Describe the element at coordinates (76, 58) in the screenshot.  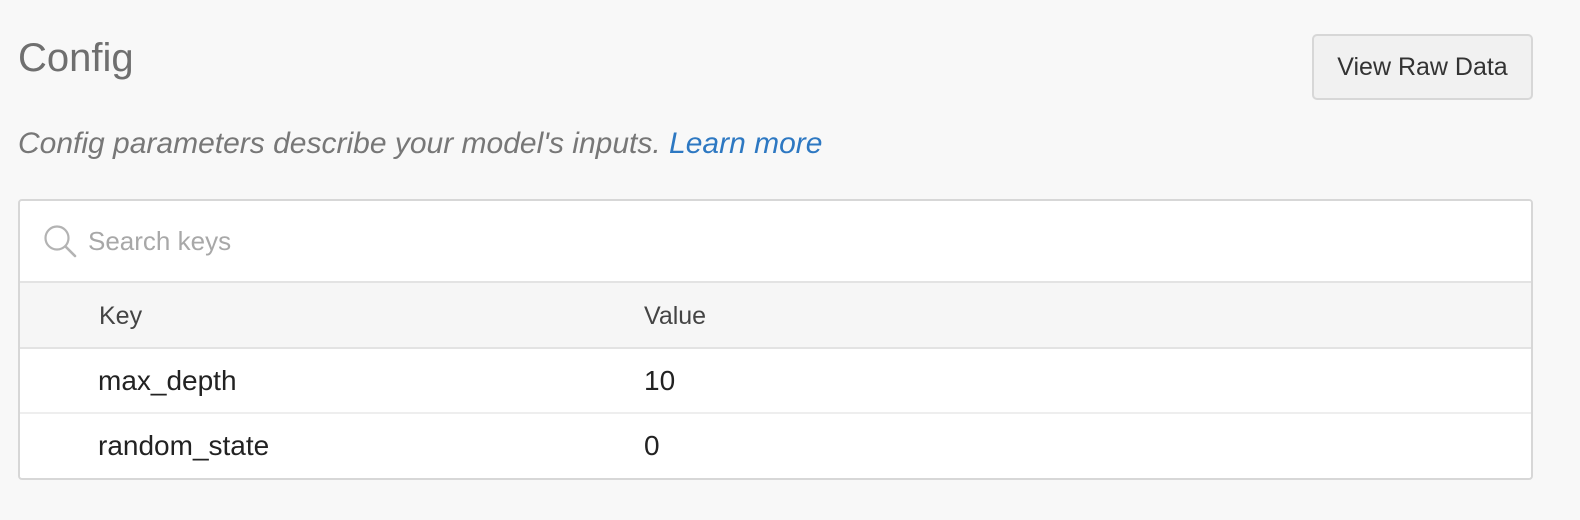
I see `page-title: Config` at that location.